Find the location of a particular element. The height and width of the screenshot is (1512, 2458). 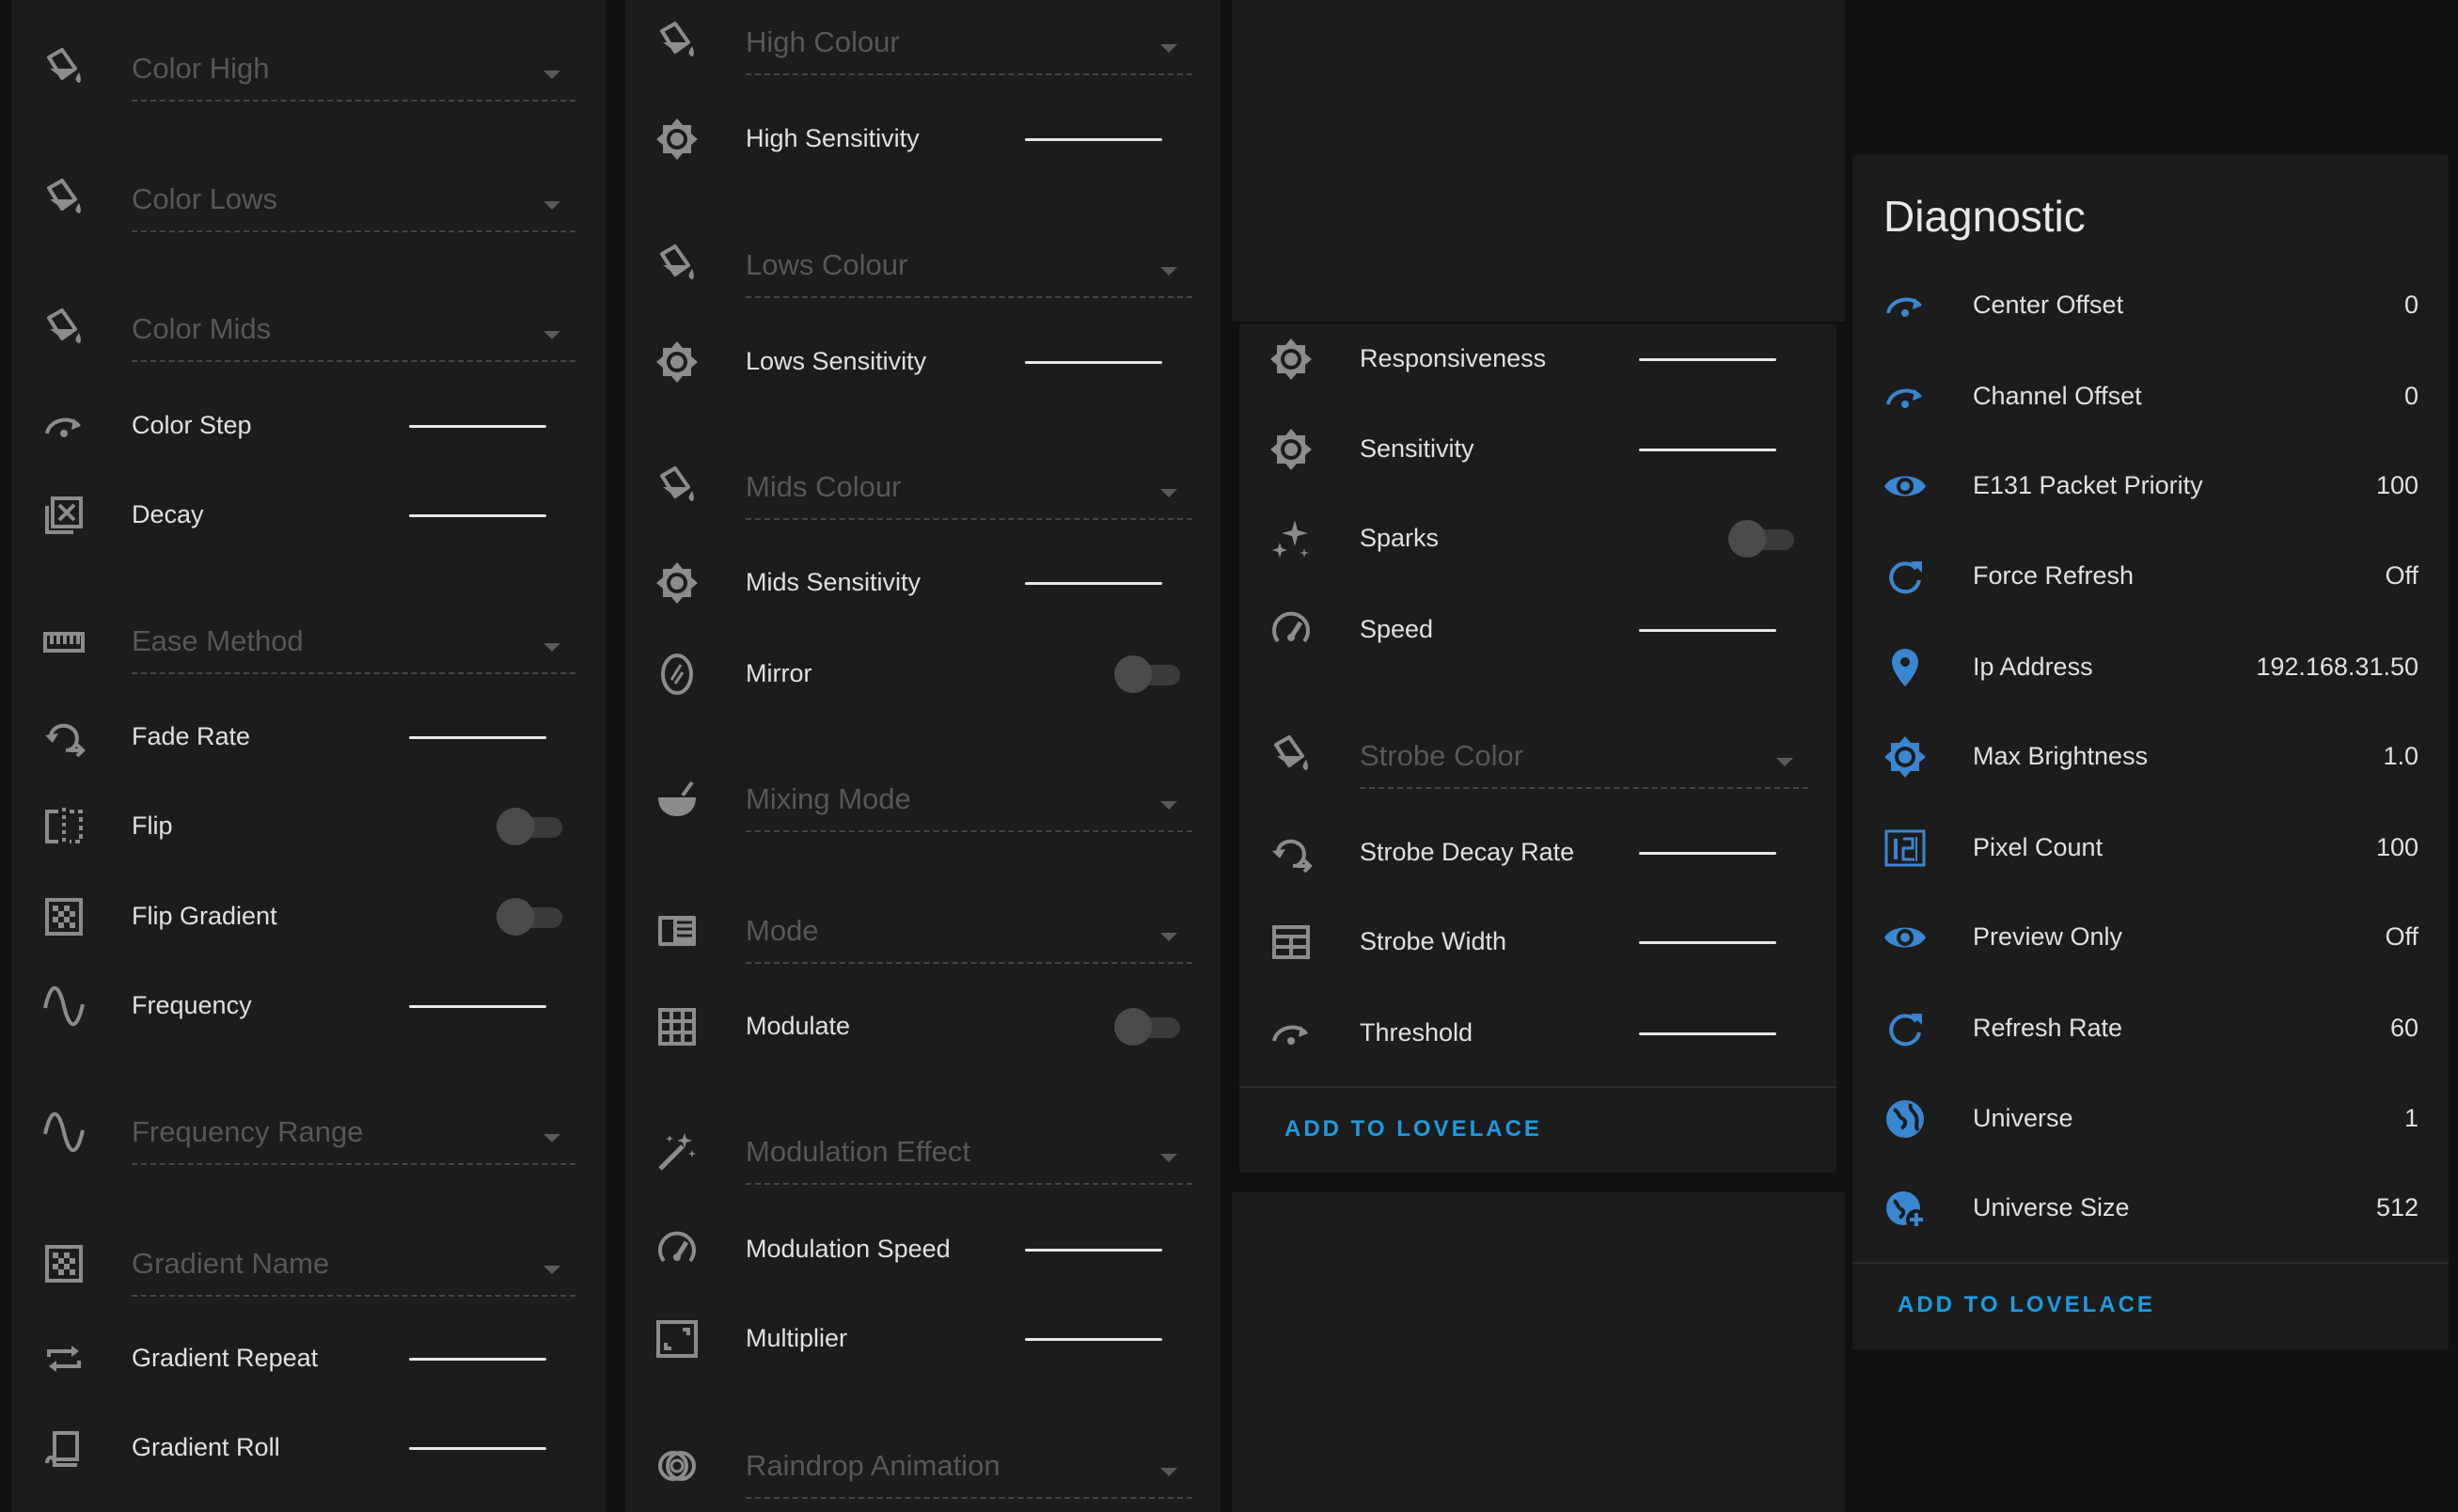

sensitivity-slider is located at coordinates (1707, 450).